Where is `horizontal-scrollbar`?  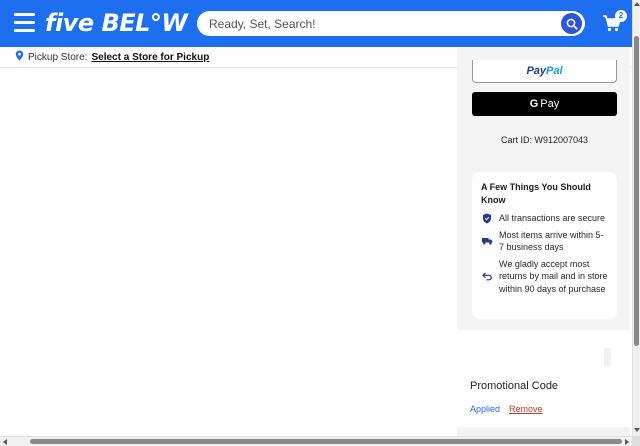
horizontal-scrollbar is located at coordinates (316, 441).